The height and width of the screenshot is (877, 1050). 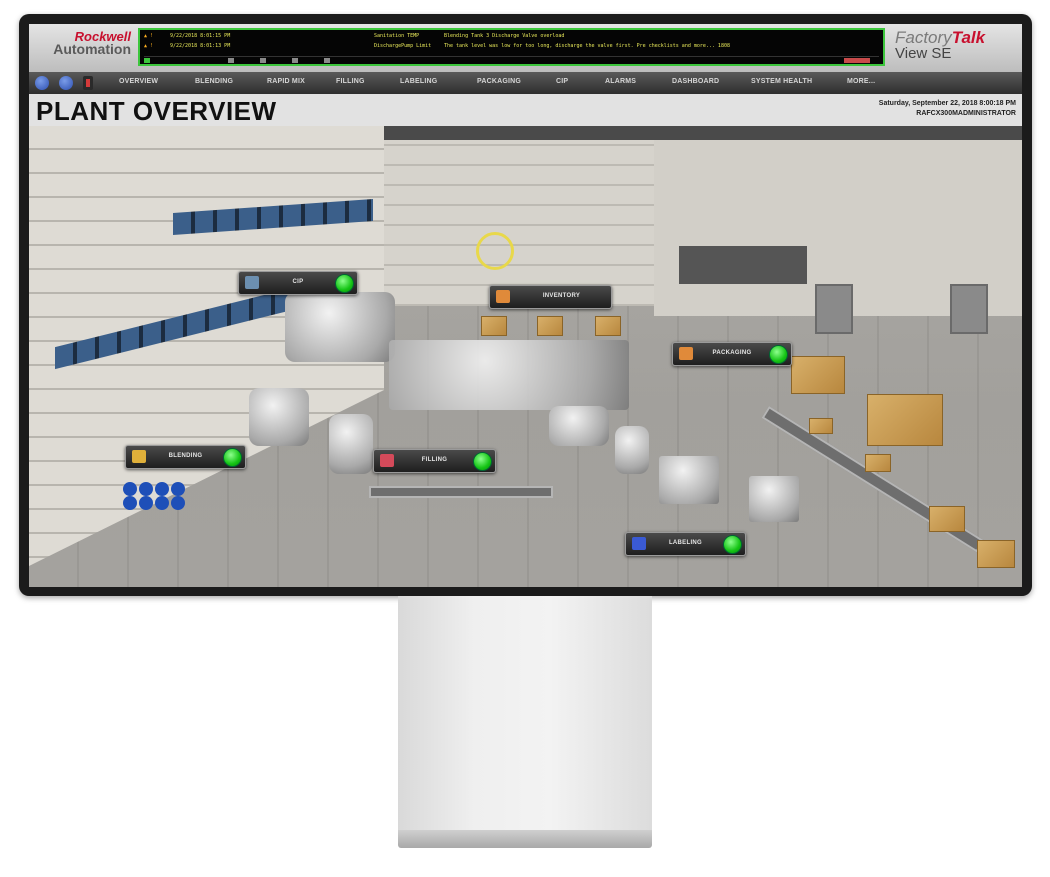 What do you see at coordinates (147, 60) in the screenshot?
I see `acknowledge-icon` at bounding box center [147, 60].